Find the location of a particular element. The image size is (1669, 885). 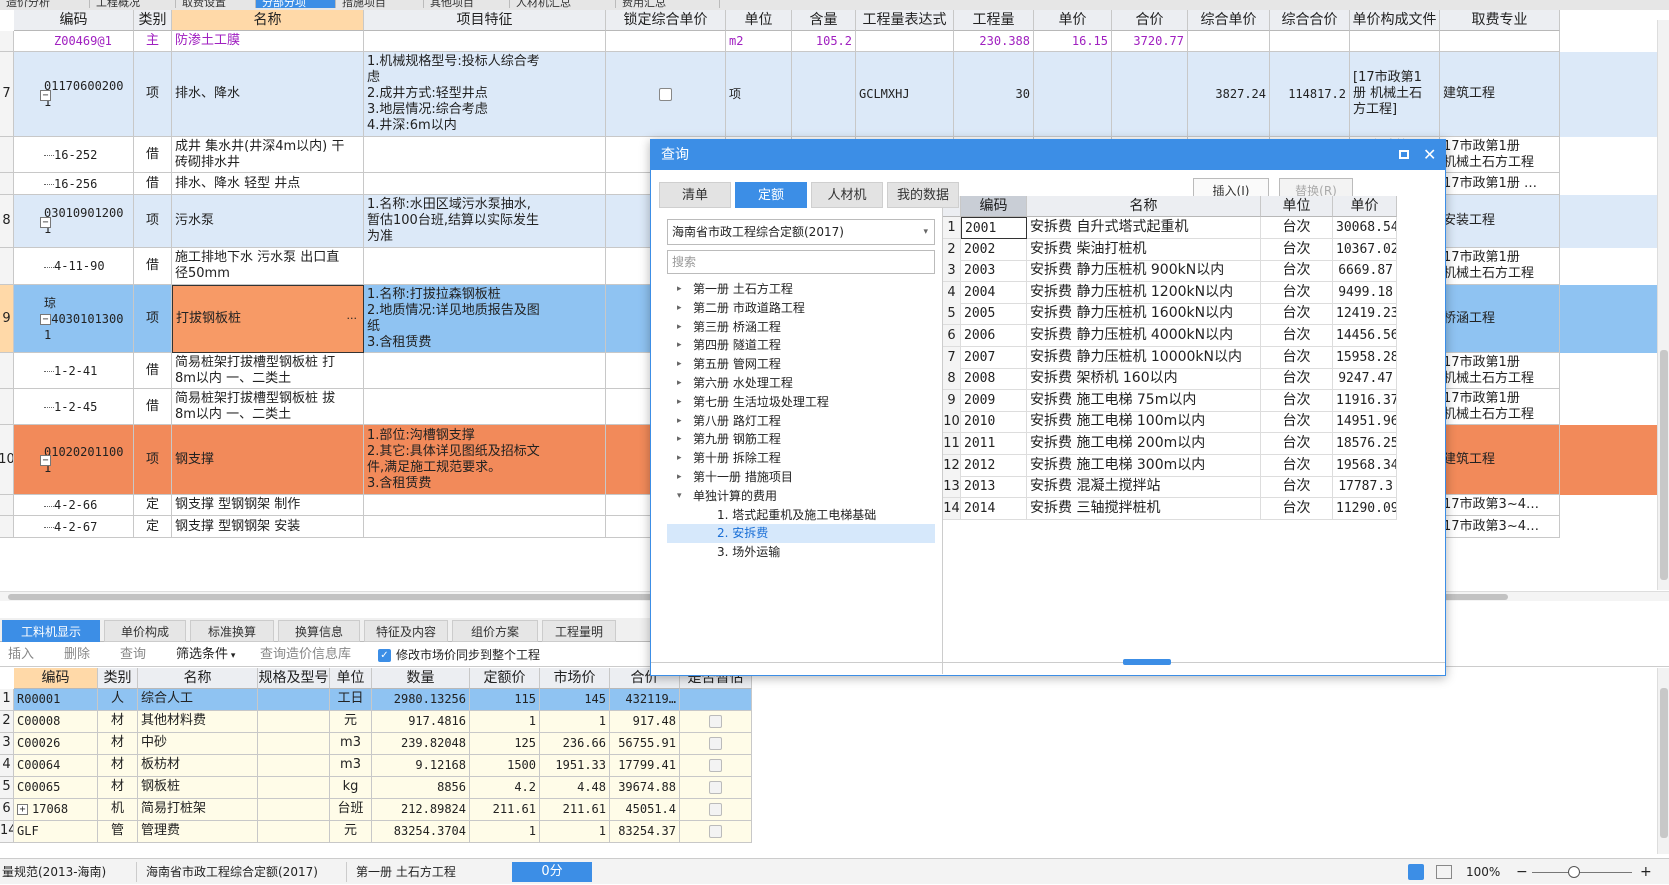

cell-unit: 项 is located at coordinates (759, 94).